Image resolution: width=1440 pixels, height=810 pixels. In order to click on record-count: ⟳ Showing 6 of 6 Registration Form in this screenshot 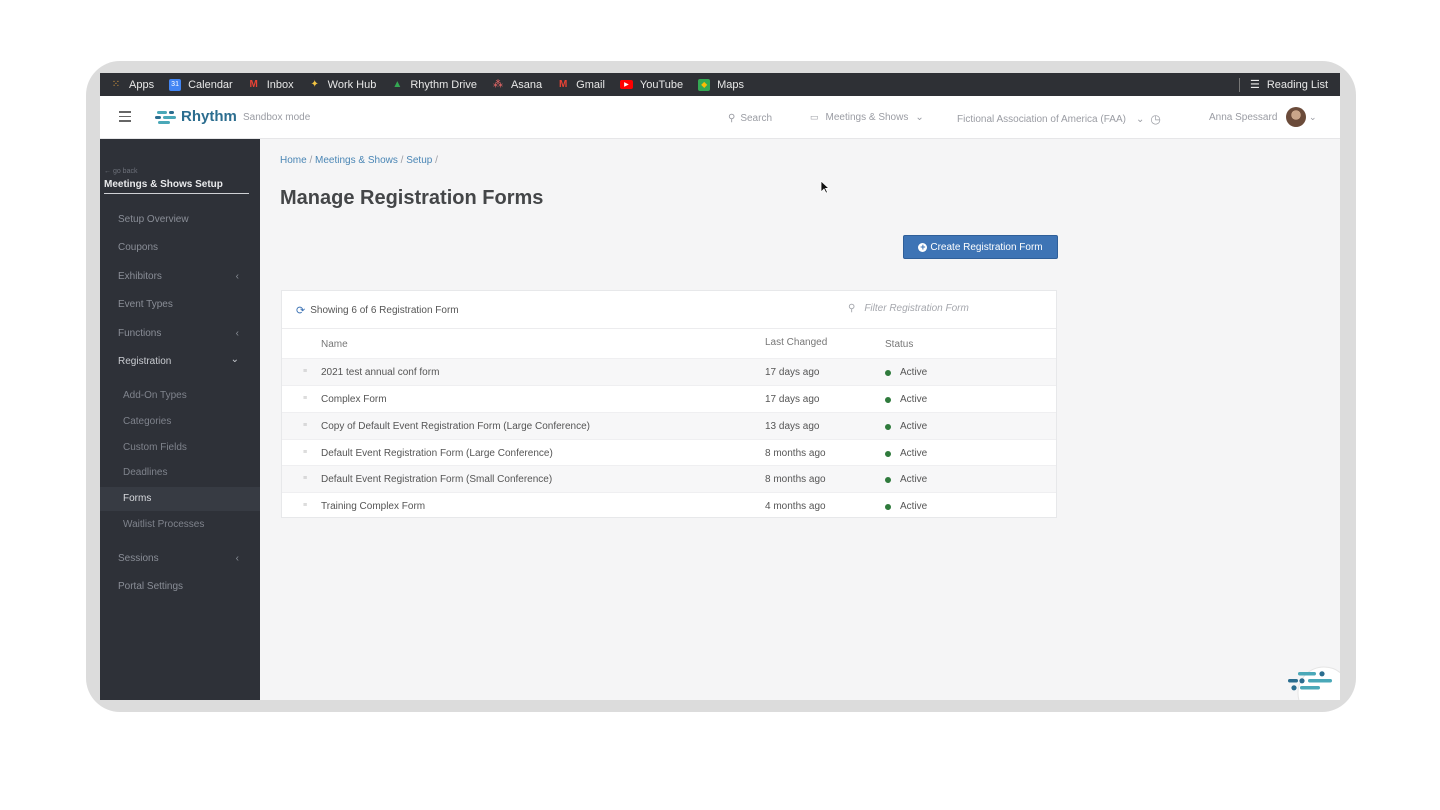, I will do `click(377, 310)`.